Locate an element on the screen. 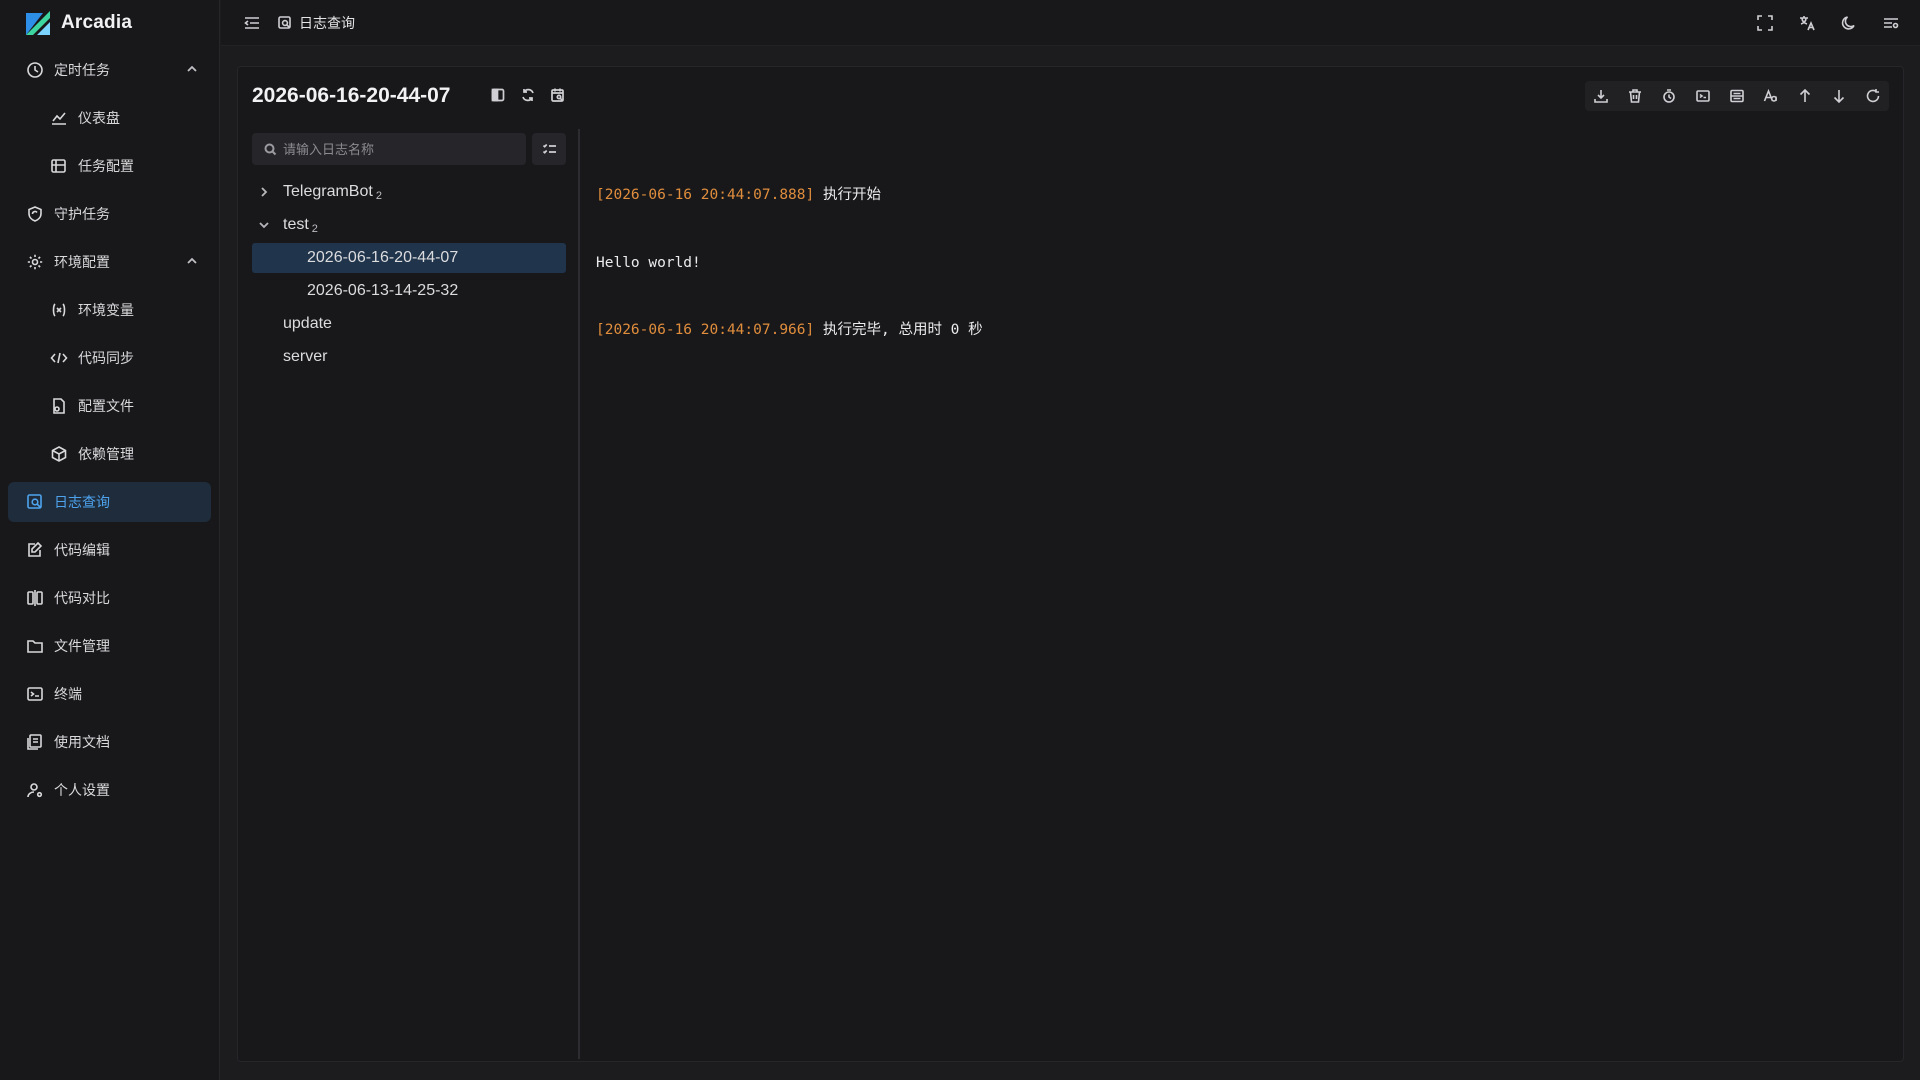  tree-folder-update: update is located at coordinates (409, 324).